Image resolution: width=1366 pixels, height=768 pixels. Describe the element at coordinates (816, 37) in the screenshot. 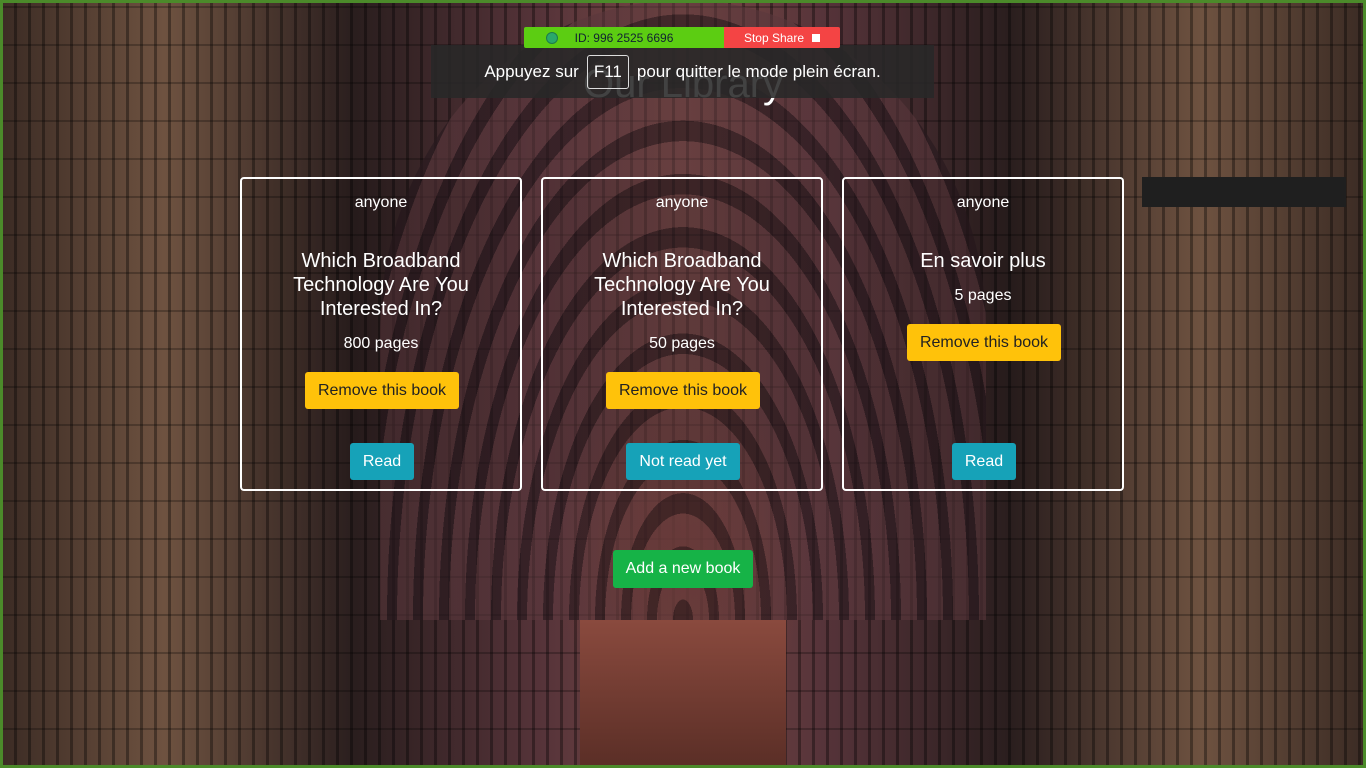

I see `stop-icon` at that location.